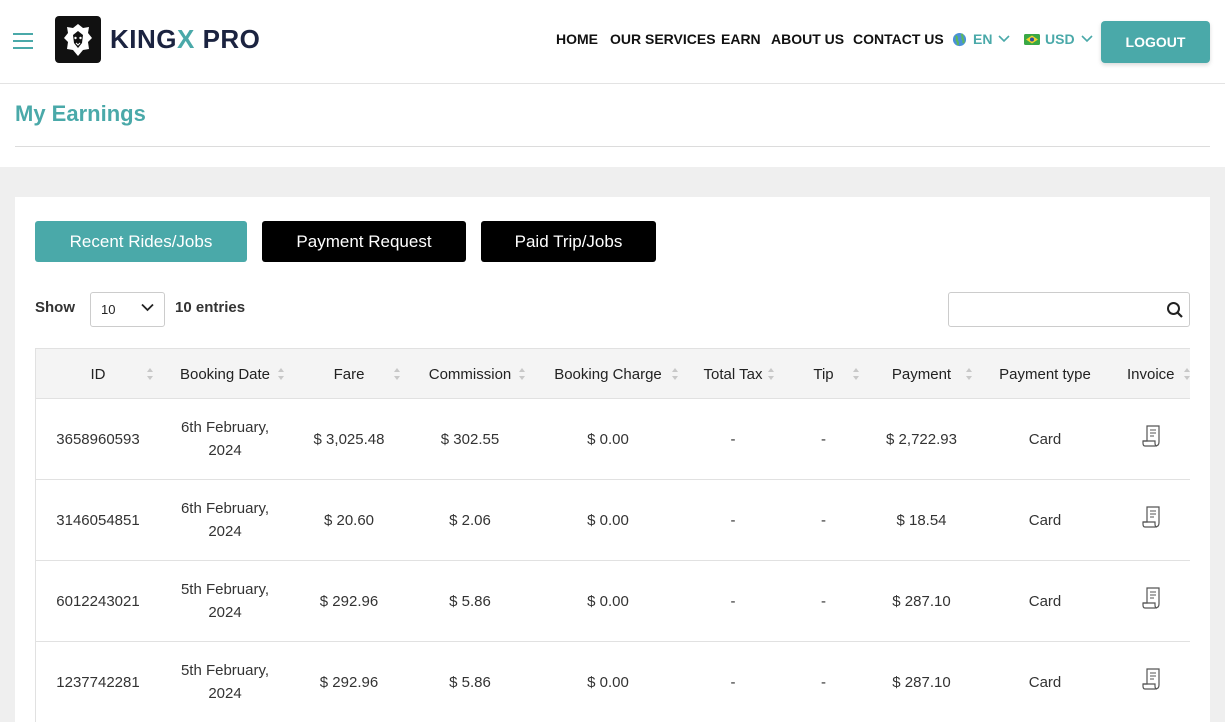 The width and height of the screenshot is (1225, 722). I want to click on column-header-booking-date: Booking Date, so click(225, 374).